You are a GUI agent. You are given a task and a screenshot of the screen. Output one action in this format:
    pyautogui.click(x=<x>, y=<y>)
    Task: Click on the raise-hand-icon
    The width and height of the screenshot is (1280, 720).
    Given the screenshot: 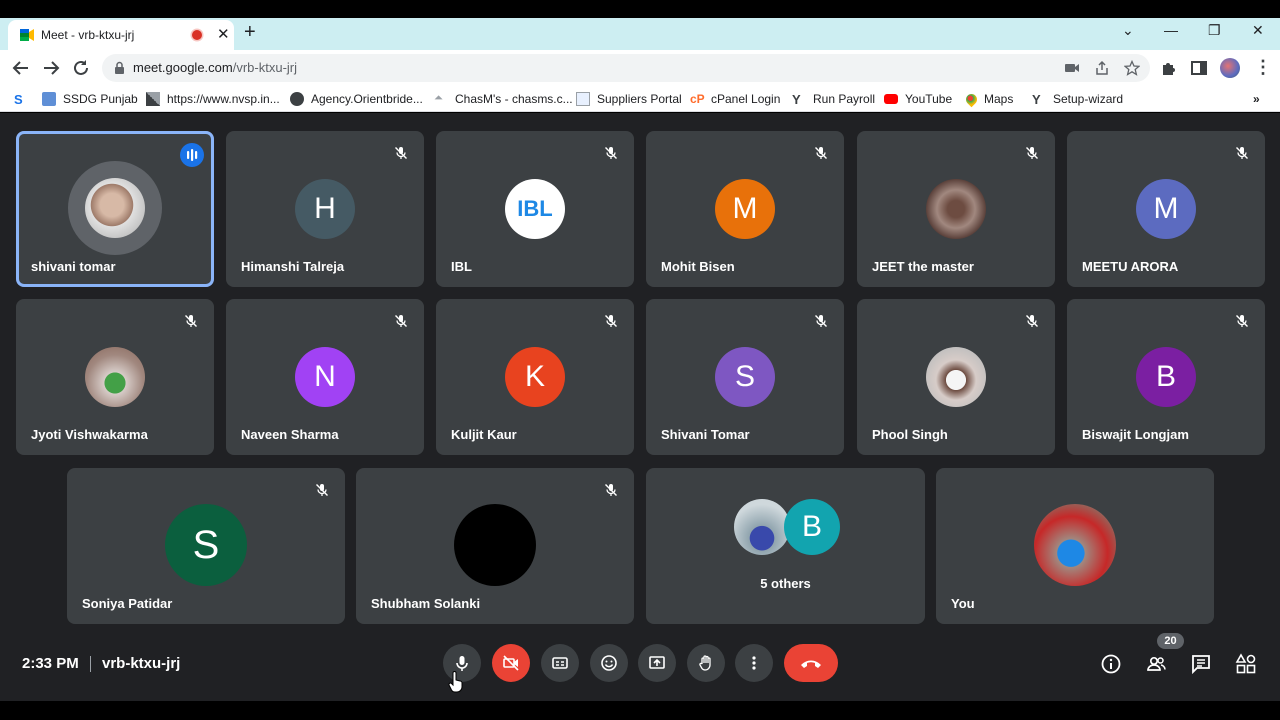 What is the action you would take?
    pyautogui.click(x=705, y=663)
    